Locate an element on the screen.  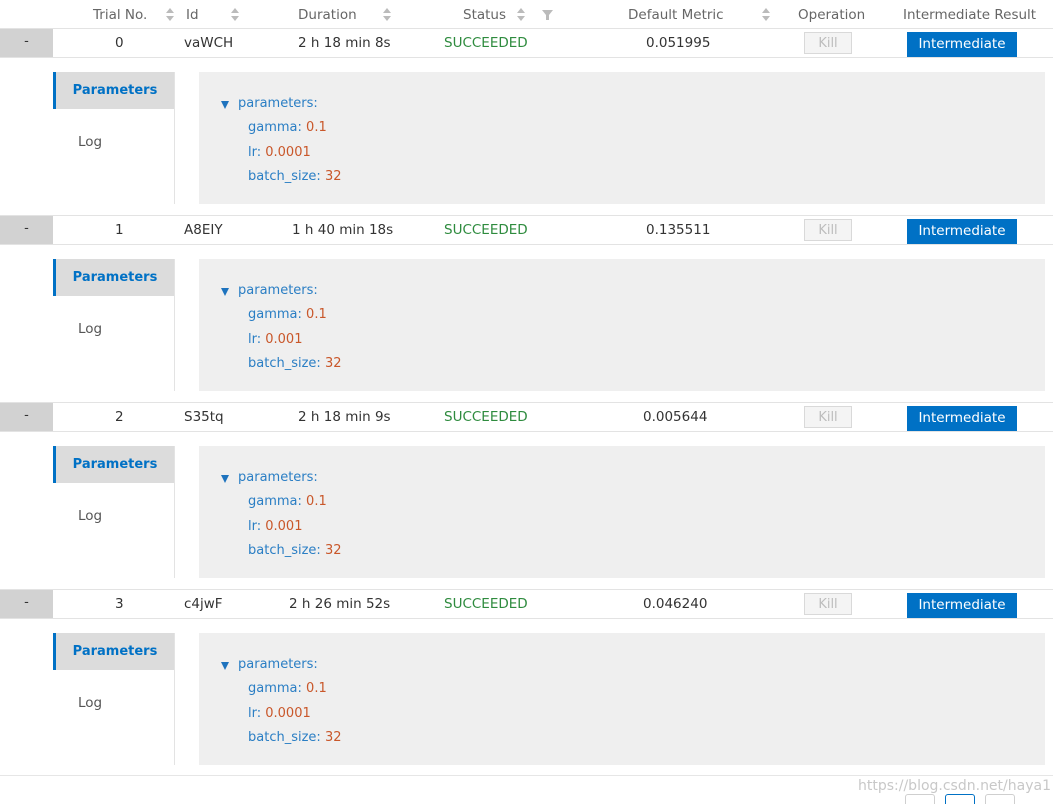
trial-duration-cell: 2 h 18 min 8s is located at coordinates (344, 43).